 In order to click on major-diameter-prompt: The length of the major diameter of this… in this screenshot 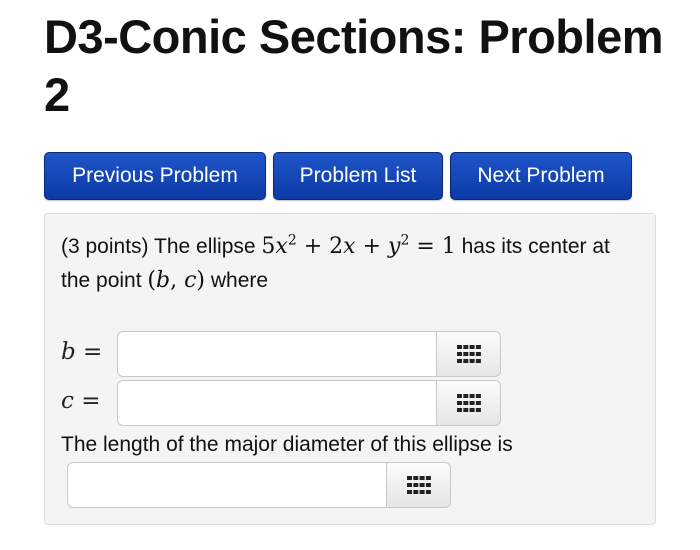, I will do `click(287, 444)`.